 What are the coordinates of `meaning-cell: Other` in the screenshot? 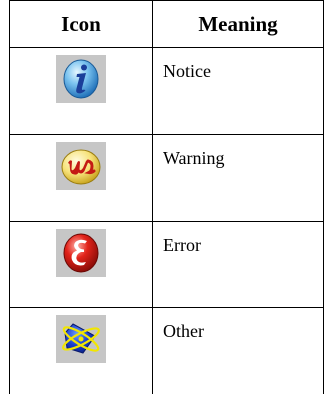 It's located at (238, 350).